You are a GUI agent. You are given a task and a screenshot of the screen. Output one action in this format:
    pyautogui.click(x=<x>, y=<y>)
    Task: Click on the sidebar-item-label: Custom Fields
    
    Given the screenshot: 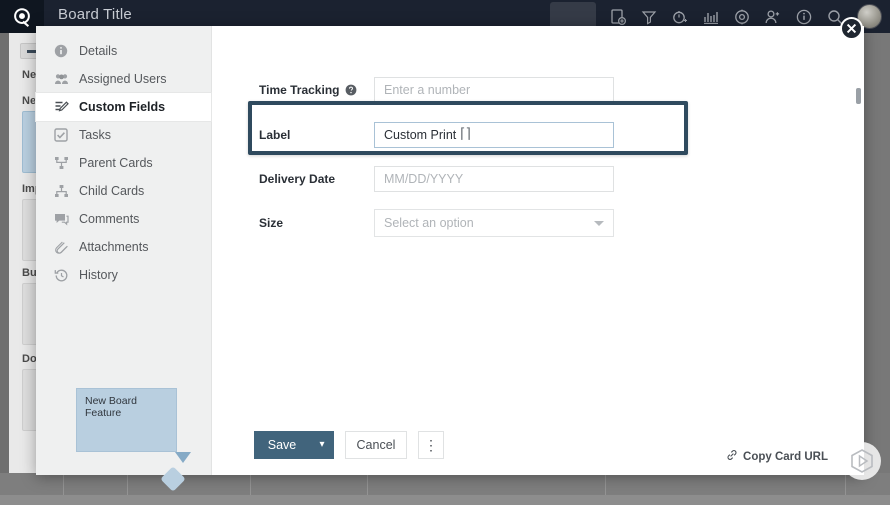 What is the action you would take?
    pyautogui.click(x=122, y=107)
    